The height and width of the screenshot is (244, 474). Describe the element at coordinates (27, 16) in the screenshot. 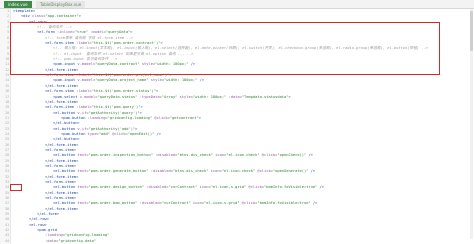

I see `code-token: <div` at that location.